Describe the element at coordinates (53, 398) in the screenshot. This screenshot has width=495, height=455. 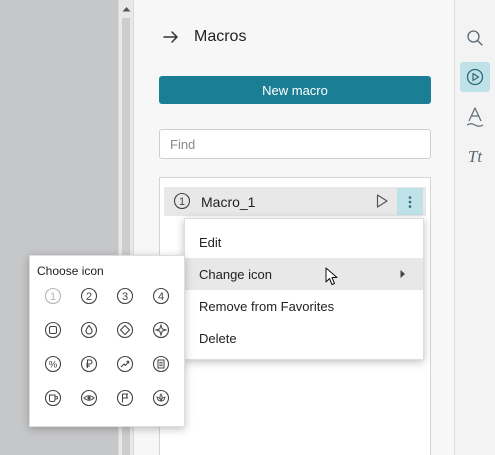
I see `cup-icon` at that location.